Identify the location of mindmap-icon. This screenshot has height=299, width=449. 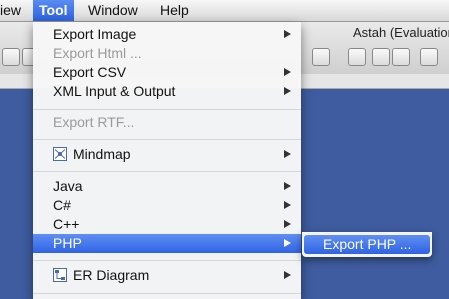
(60, 154).